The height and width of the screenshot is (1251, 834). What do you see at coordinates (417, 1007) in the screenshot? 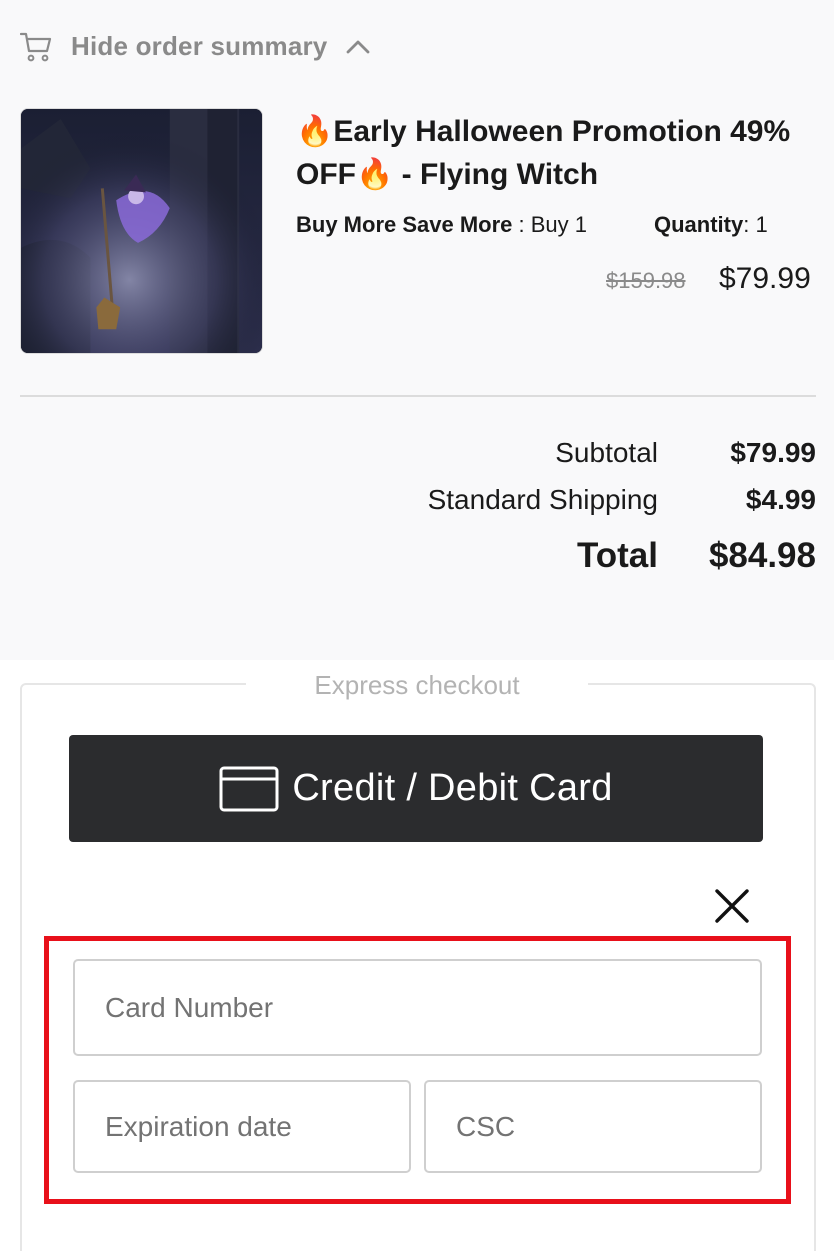
I see `card-number-field` at bounding box center [417, 1007].